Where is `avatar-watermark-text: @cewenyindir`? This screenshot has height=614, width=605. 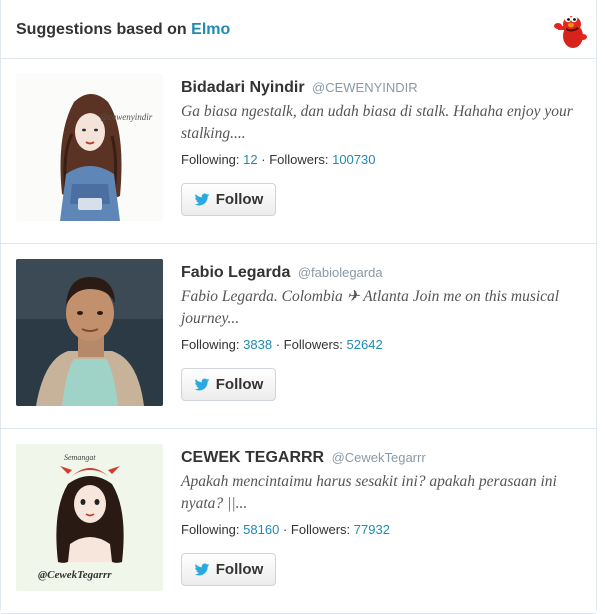 avatar-watermark-text: @cewenyindir is located at coordinates (126, 117).